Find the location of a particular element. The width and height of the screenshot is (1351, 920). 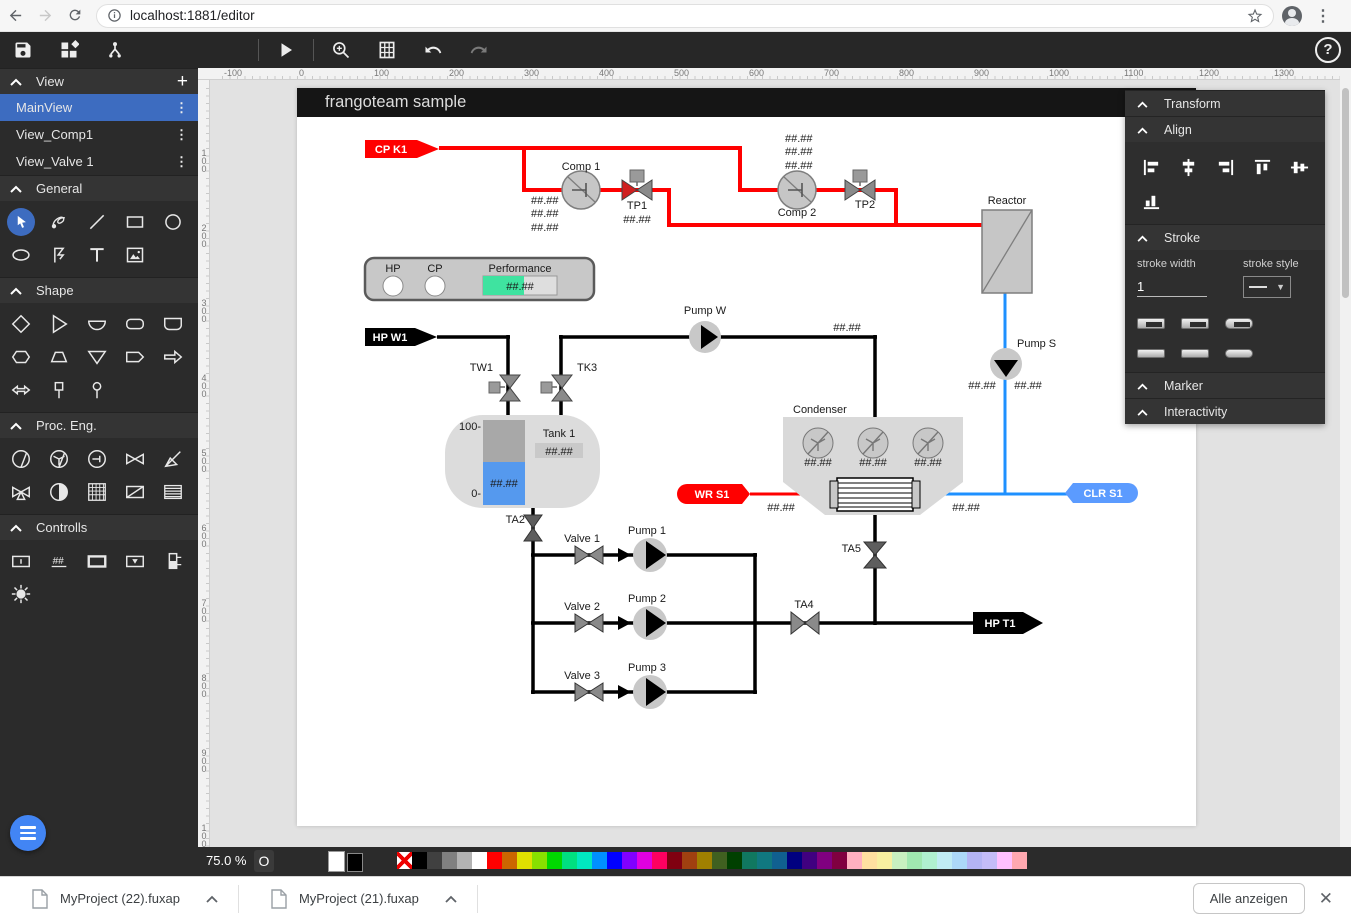

comp1-values: ##.## is located at coordinates (545, 228).